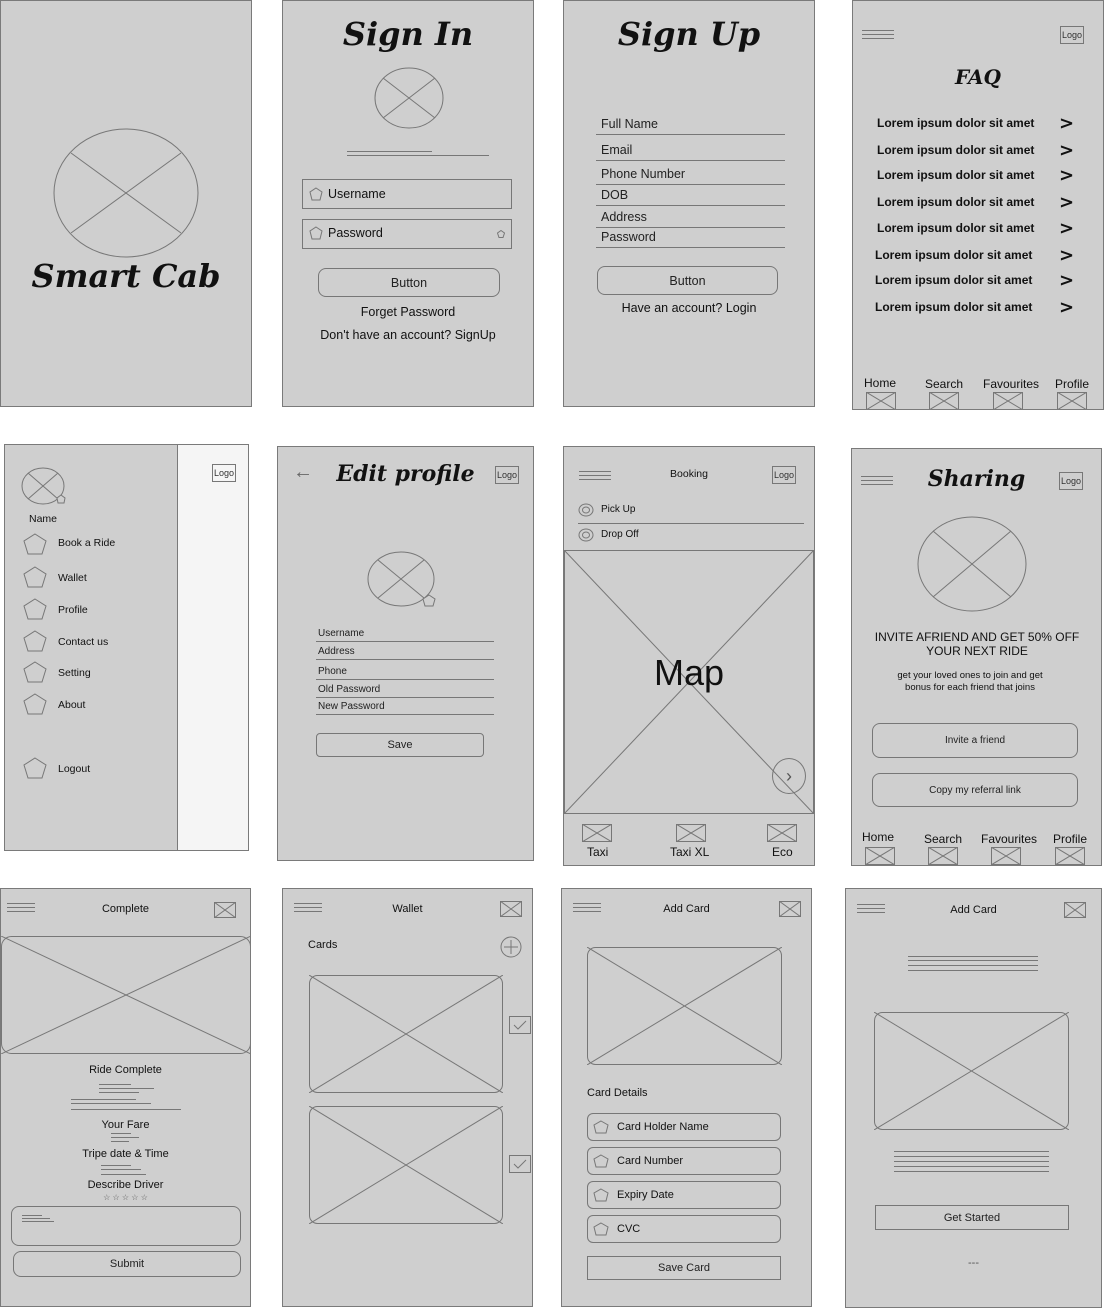 The width and height of the screenshot is (1104, 1308). Describe the element at coordinates (975, 790) in the screenshot. I see `copy-referral-button: Copy my referral link` at that location.